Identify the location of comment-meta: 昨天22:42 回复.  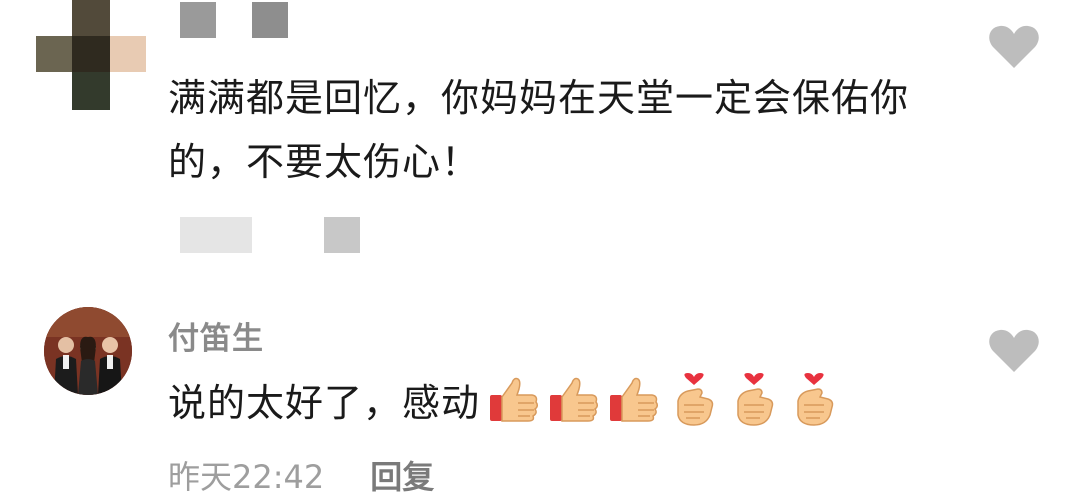
(301, 475).